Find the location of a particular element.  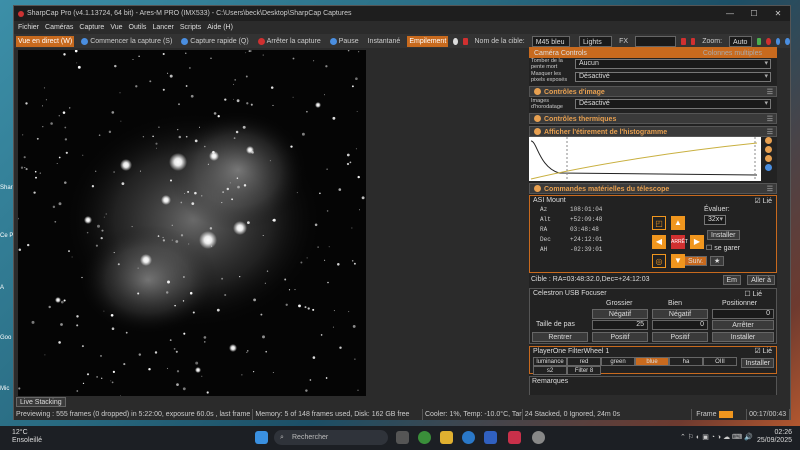

filter-green-button: green is located at coordinates (618, 361).